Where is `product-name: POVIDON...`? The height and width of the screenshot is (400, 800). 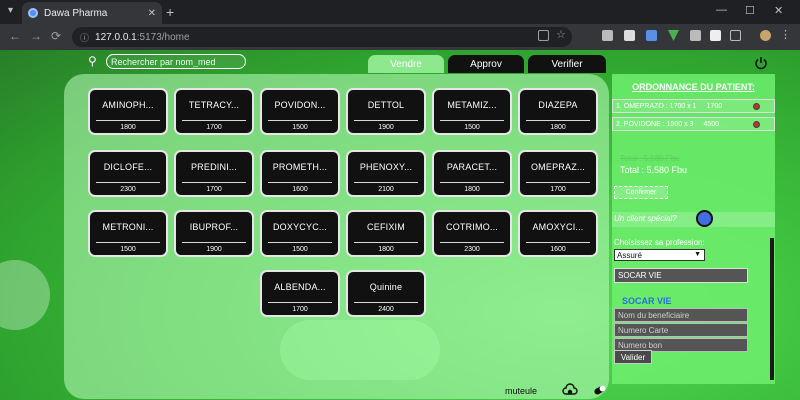 product-name: POVIDON... is located at coordinates (300, 105).